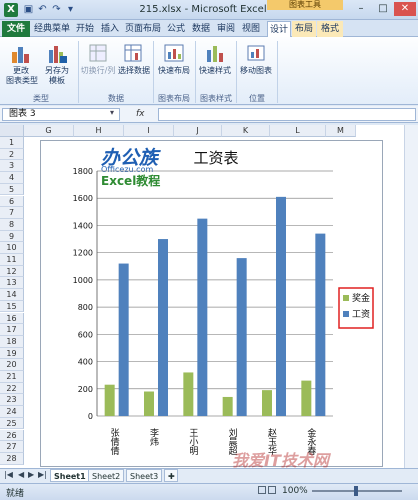  What do you see at coordinates (256, 70) in the screenshot?
I see `move-chart-label: 移动图表` at bounding box center [256, 70].